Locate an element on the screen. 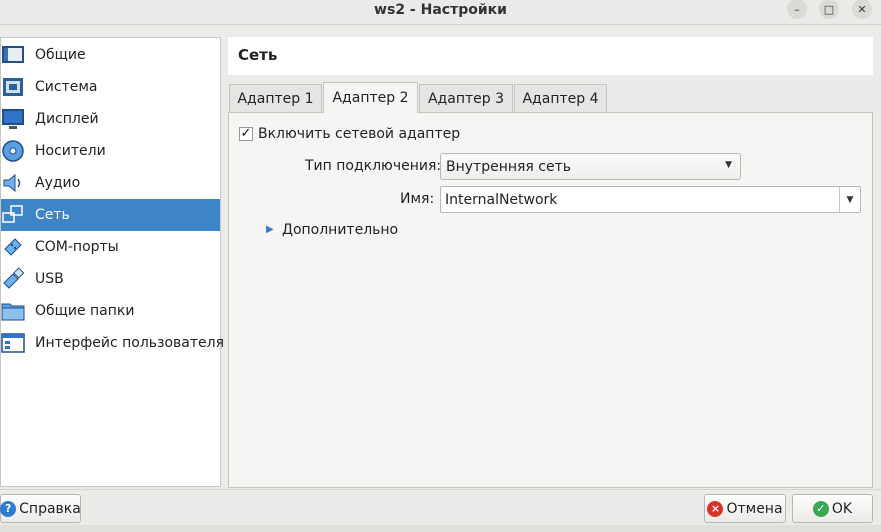 The image size is (881, 532). network-name-dropdown-button: ▼ is located at coordinates (849, 199).